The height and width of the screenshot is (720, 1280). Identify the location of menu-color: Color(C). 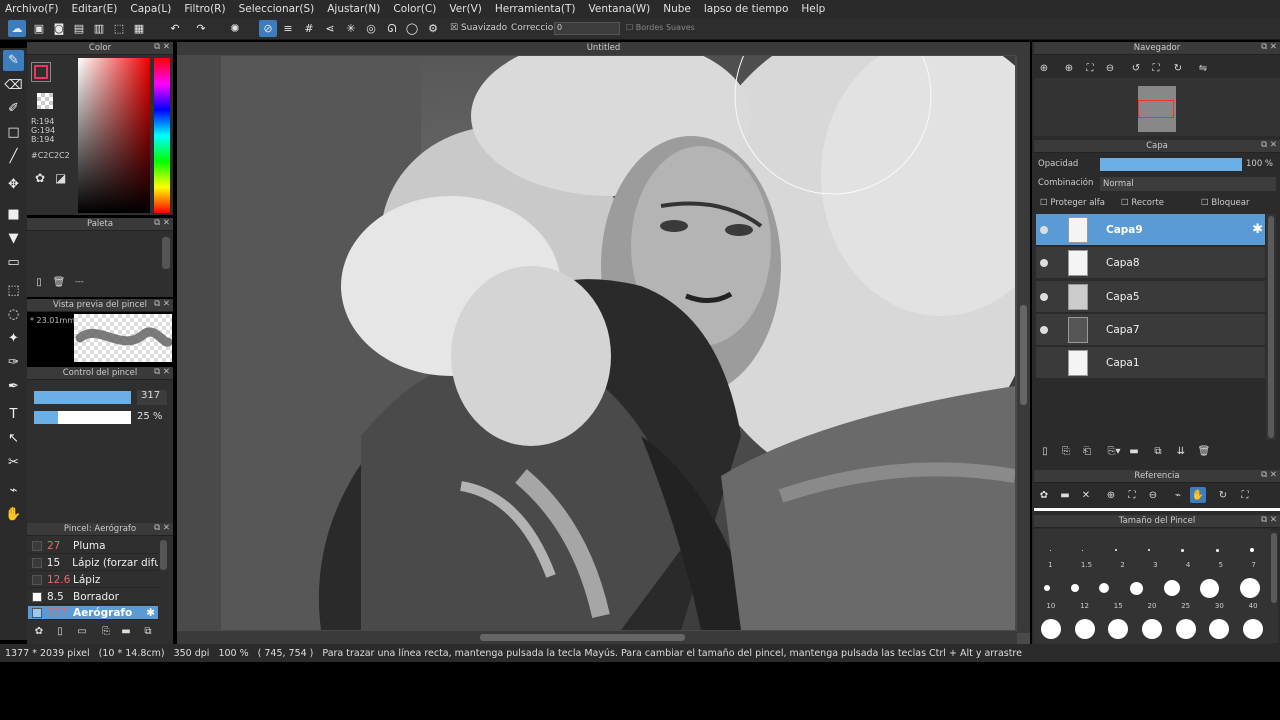
(414, 9).